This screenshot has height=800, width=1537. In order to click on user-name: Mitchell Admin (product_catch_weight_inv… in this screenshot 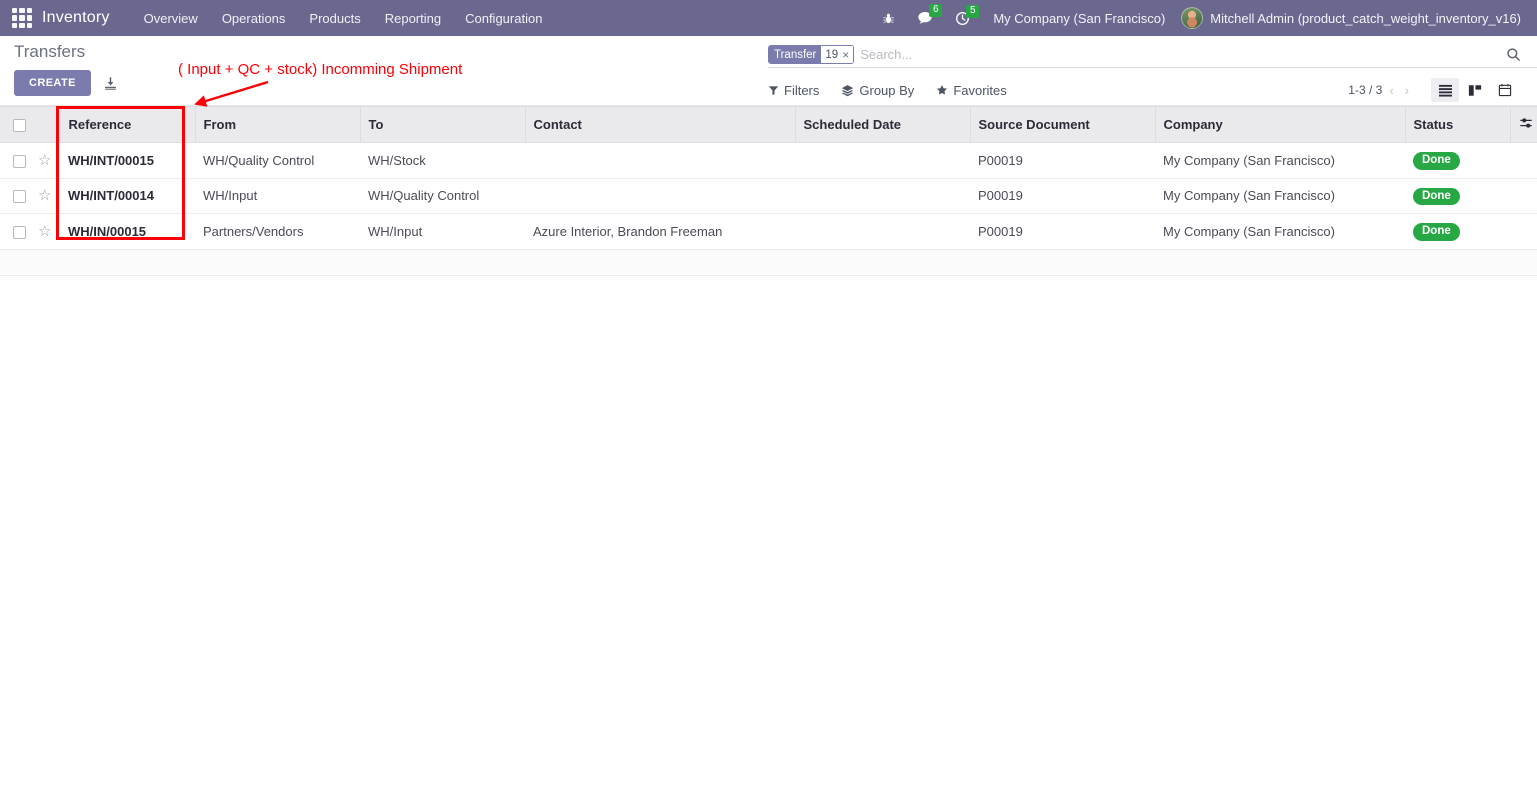, I will do `click(1365, 18)`.